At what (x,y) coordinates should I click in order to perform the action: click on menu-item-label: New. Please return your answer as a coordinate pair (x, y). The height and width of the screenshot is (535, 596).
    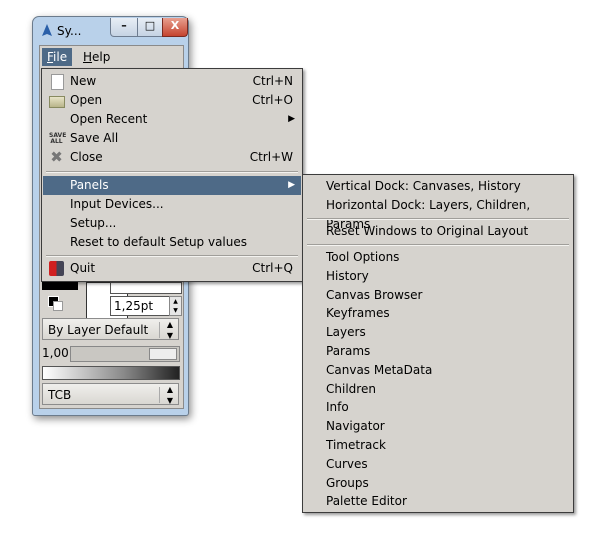
    Looking at the image, I should click on (83, 81).